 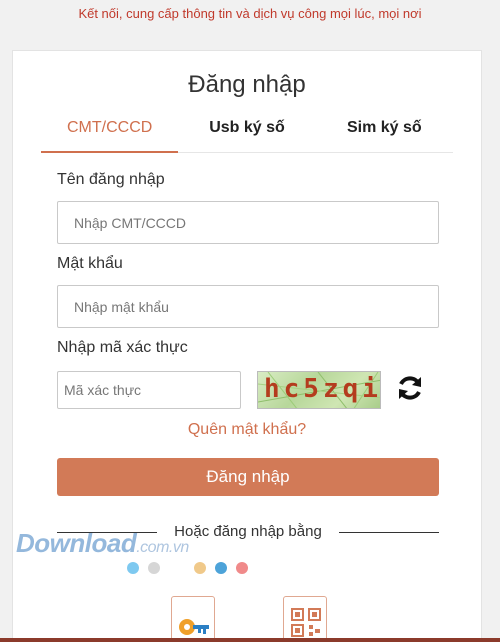 What do you see at coordinates (306, 622) in the screenshot?
I see `qr-code-icon` at bounding box center [306, 622].